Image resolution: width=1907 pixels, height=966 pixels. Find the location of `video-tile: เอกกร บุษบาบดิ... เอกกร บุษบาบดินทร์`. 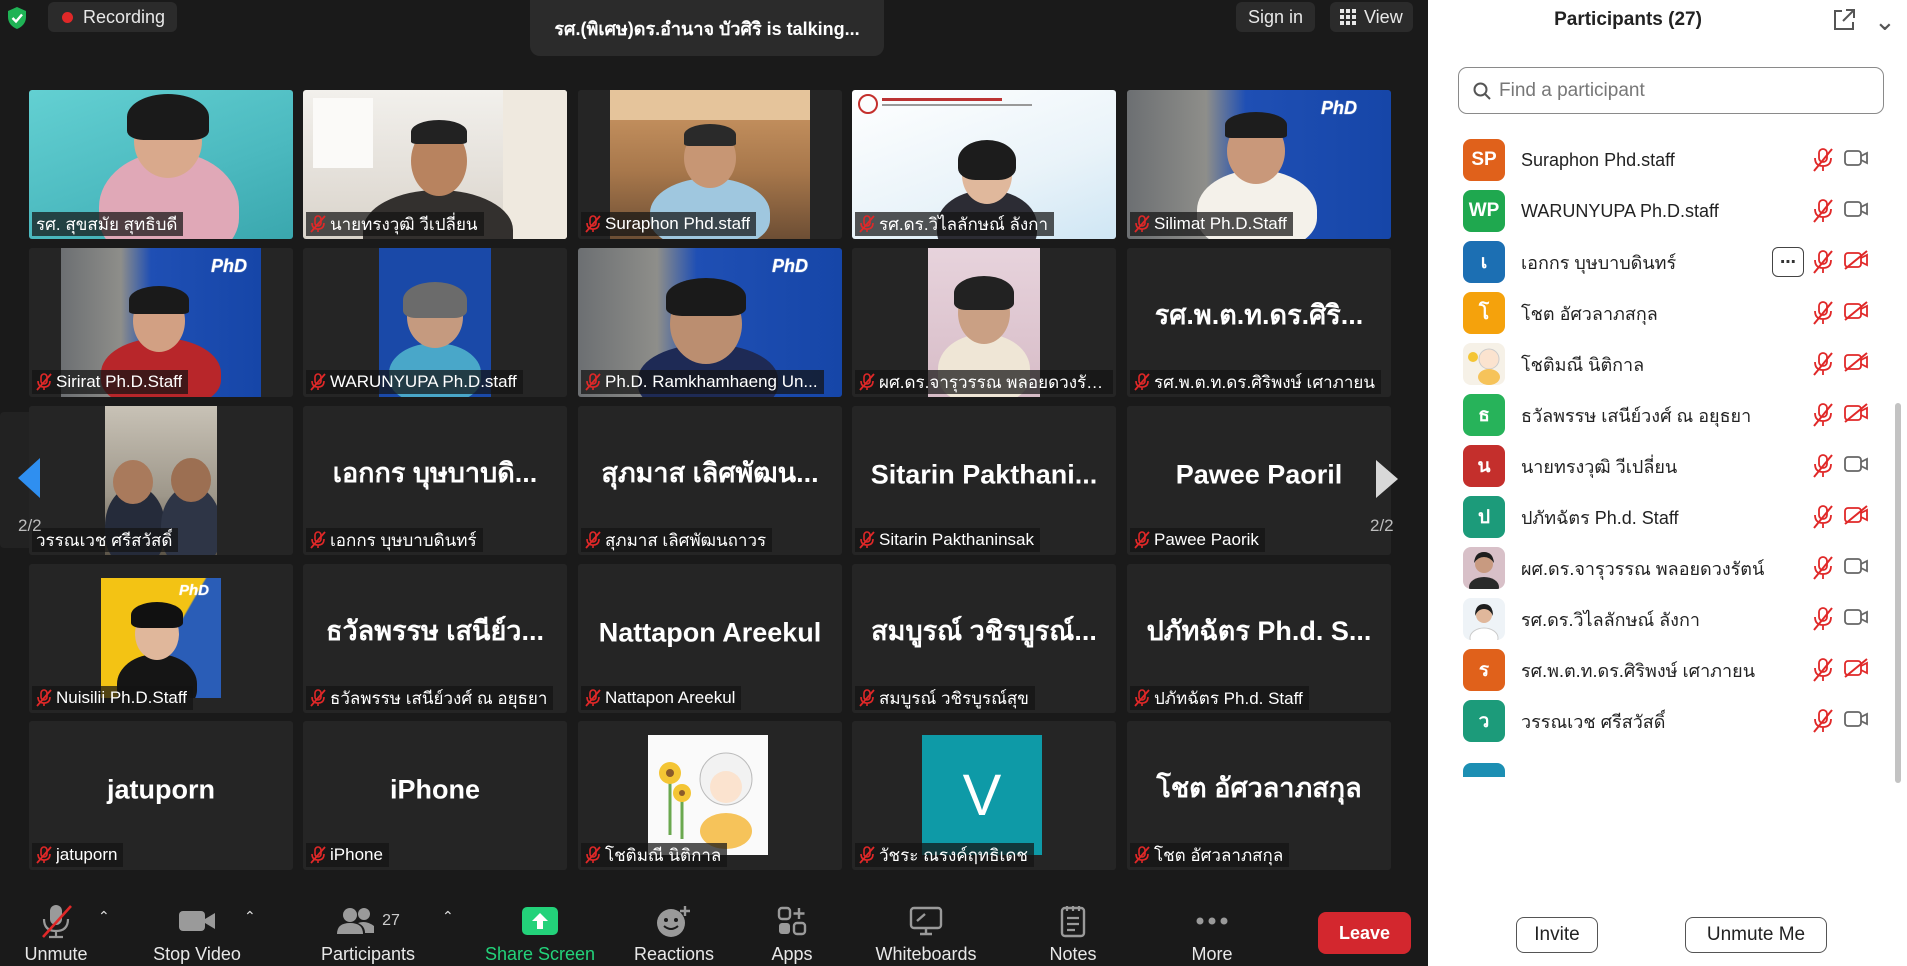

video-tile: เอกกร บุษบาบดิ... เอกกร บุษบาบดินทร์ is located at coordinates (435, 480).